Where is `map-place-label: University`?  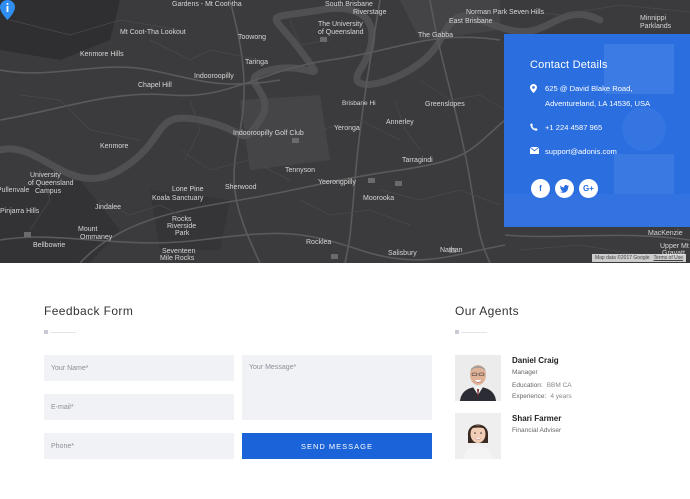
map-place-label: University is located at coordinates (45, 175).